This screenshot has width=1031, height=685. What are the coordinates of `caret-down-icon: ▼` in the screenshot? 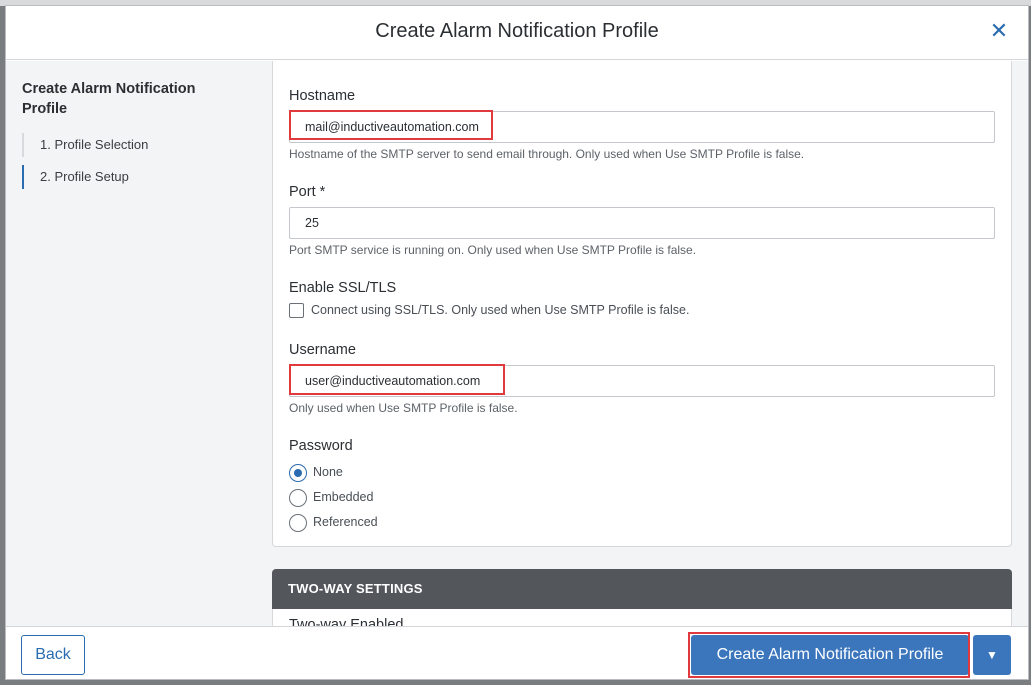 It's located at (992, 655).